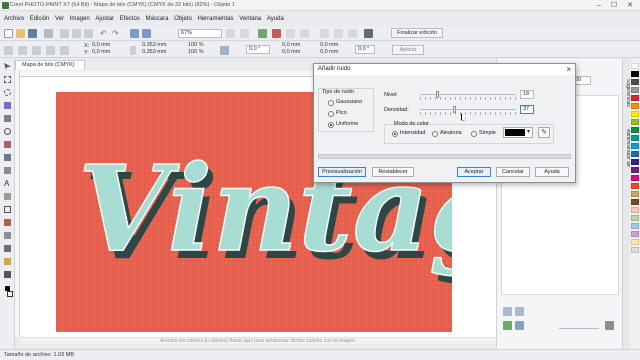  I want to click on ok-button: Aceptar, so click(474, 172).